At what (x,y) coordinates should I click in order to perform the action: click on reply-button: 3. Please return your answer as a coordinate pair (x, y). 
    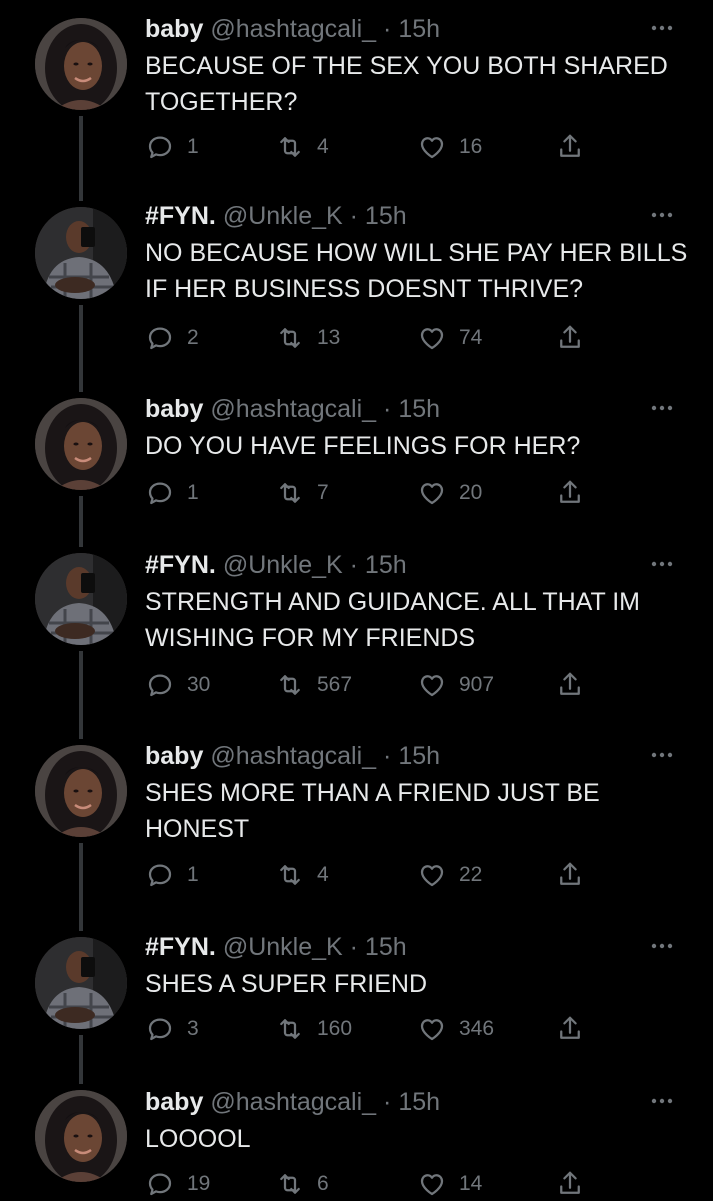
    Looking at the image, I should click on (172, 1029).